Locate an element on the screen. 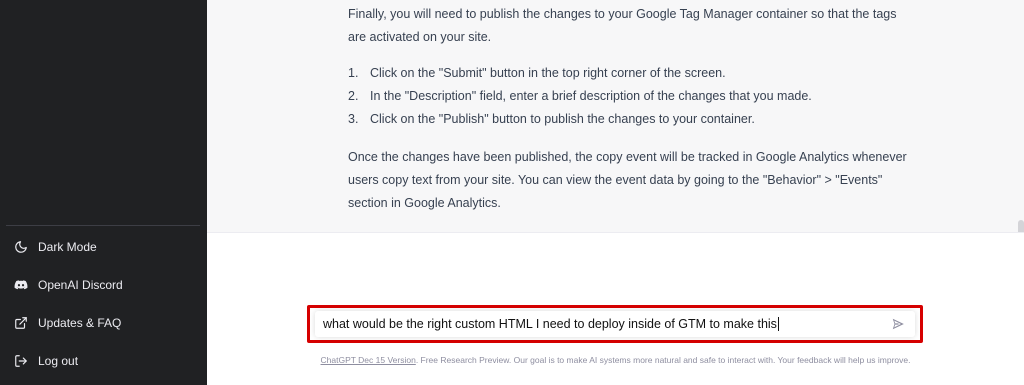  sidebar-item-log-out: Log out is located at coordinates (107, 361).